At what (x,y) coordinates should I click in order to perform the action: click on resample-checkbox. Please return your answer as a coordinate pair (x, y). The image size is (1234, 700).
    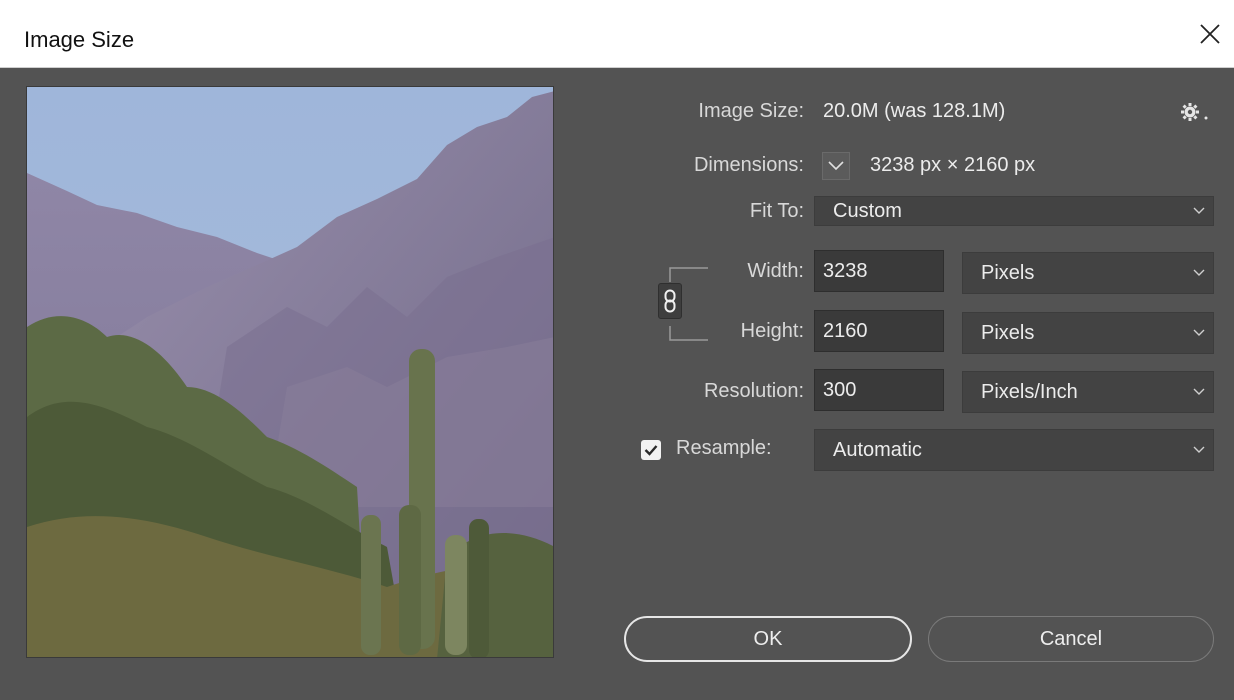
    Looking at the image, I should click on (651, 450).